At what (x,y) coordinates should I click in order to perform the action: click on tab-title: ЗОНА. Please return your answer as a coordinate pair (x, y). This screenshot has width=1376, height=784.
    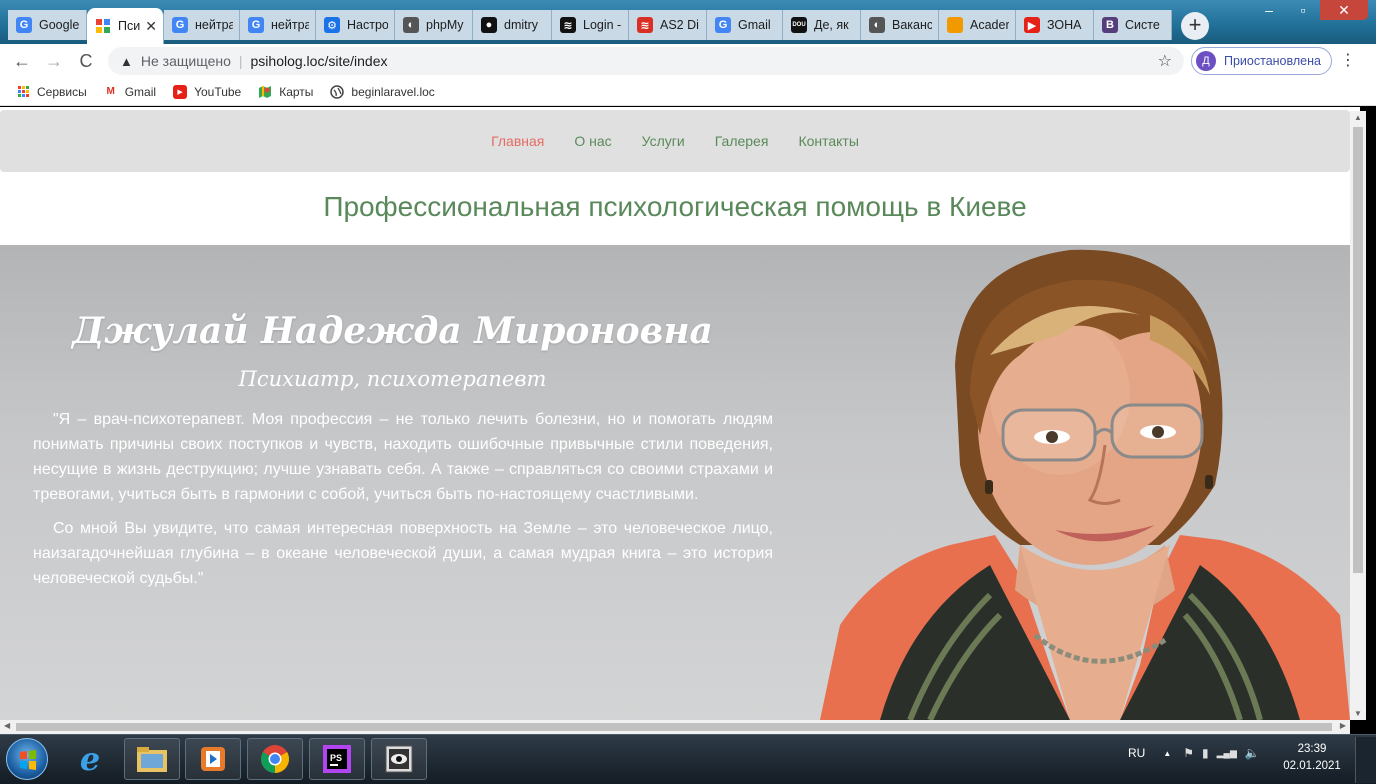
    Looking at the image, I should click on (1064, 25).